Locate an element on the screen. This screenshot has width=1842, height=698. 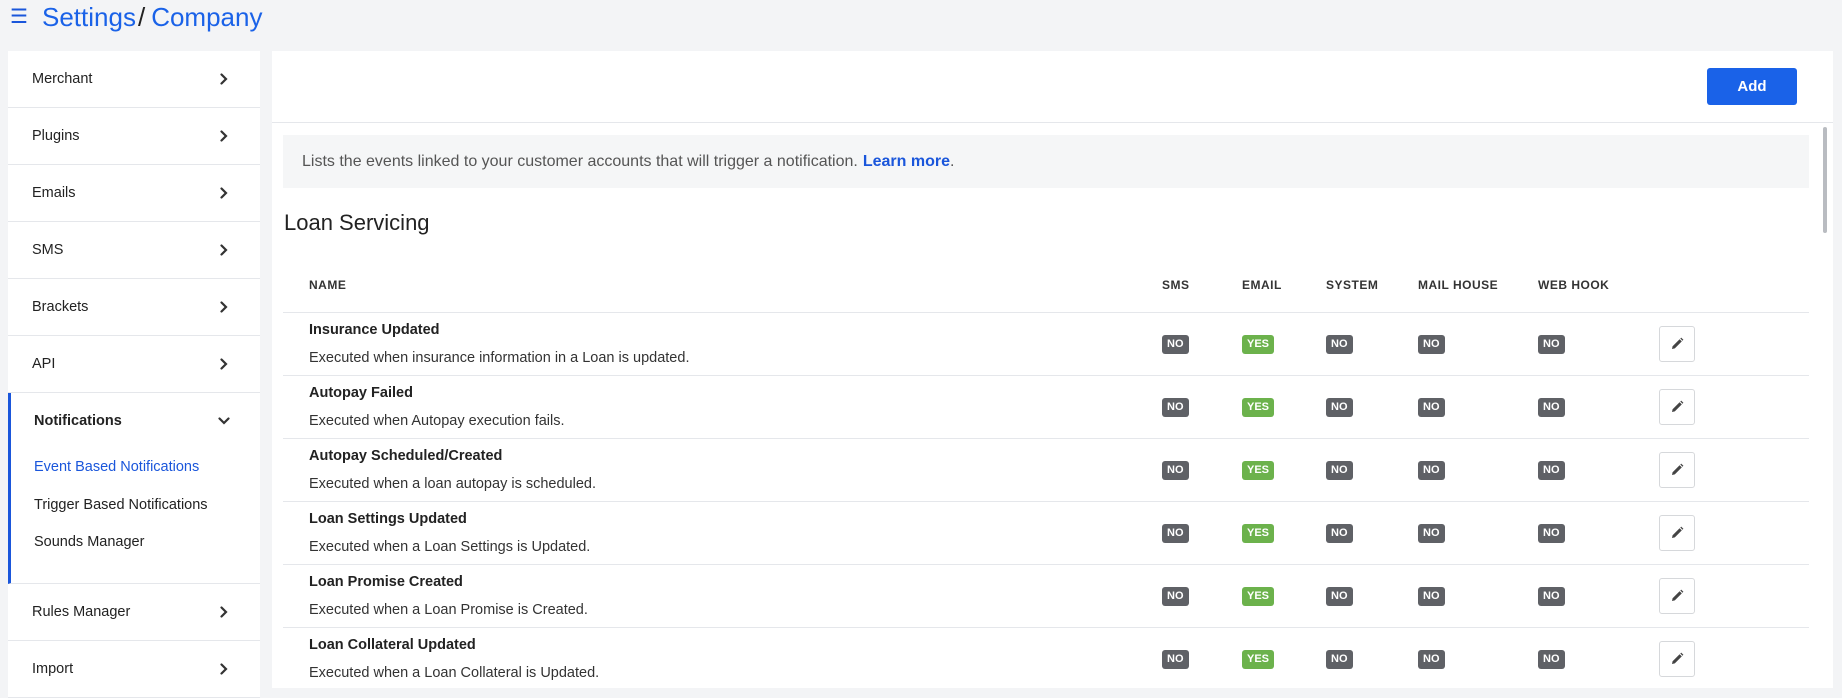
sidebar-subitem-event-based-notifications: Event Based Notifications is located at coordinates (135, 468).